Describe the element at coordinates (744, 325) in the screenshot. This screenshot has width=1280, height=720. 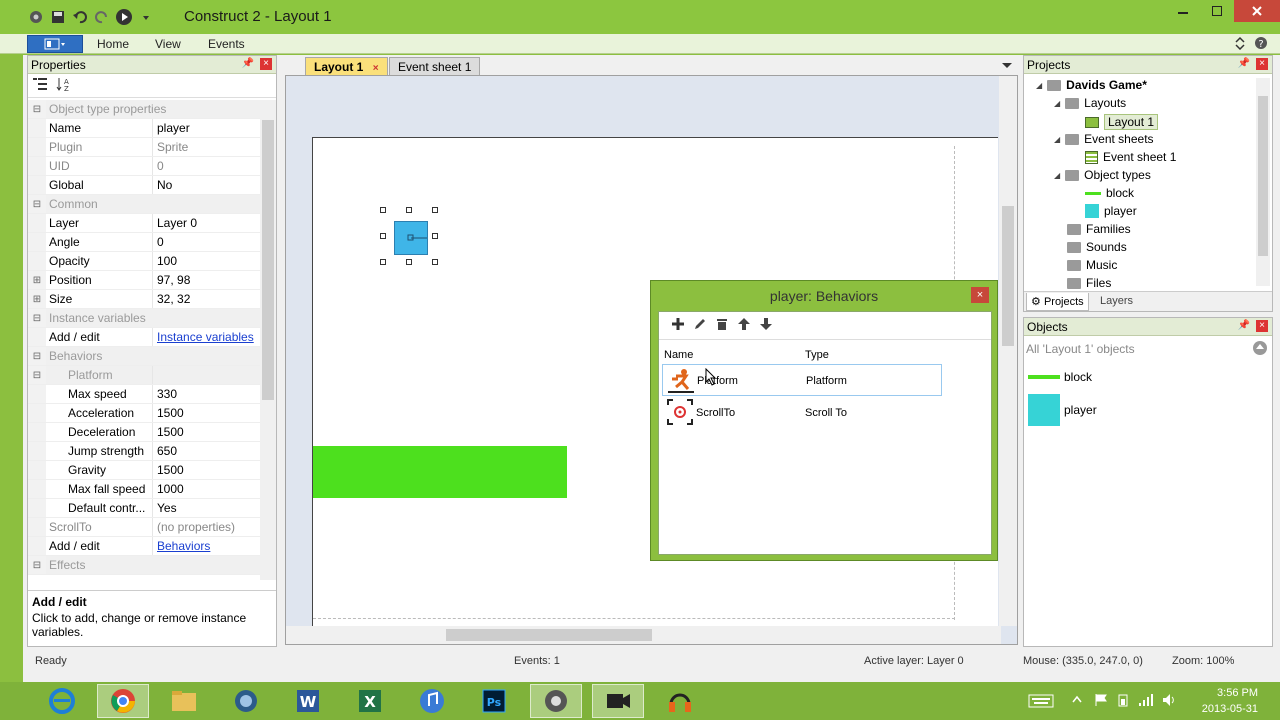
I see `move-up-icon` at that location.